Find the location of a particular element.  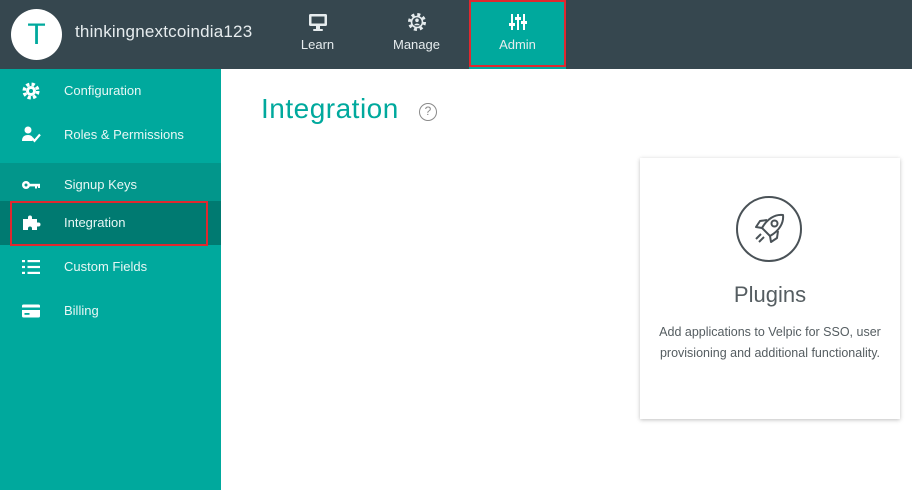

gear-icon is located at coordinates (31, 91).